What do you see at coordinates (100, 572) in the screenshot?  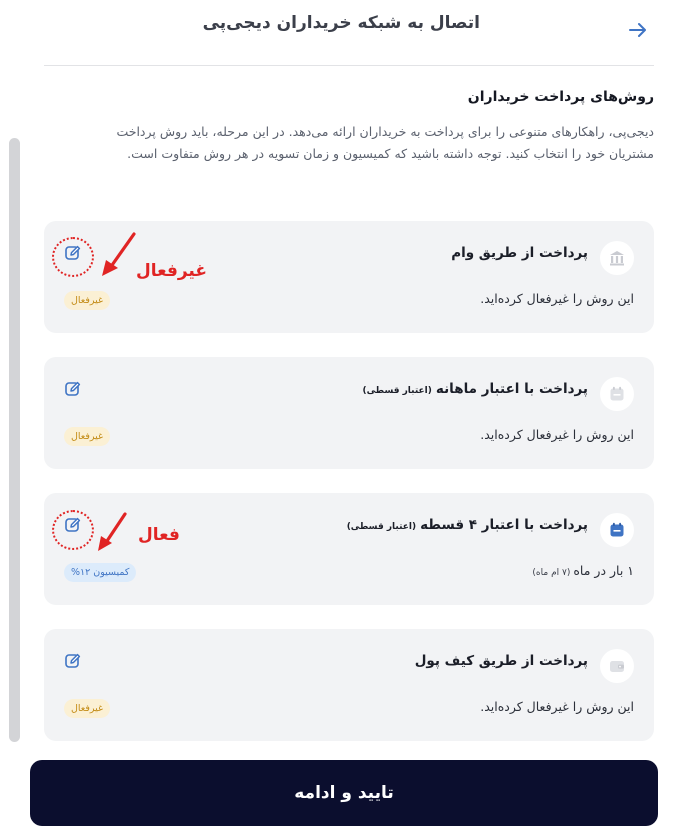 I see `commission-badge: کمیسیون ۱۲%` at bounding box center [100, 572].